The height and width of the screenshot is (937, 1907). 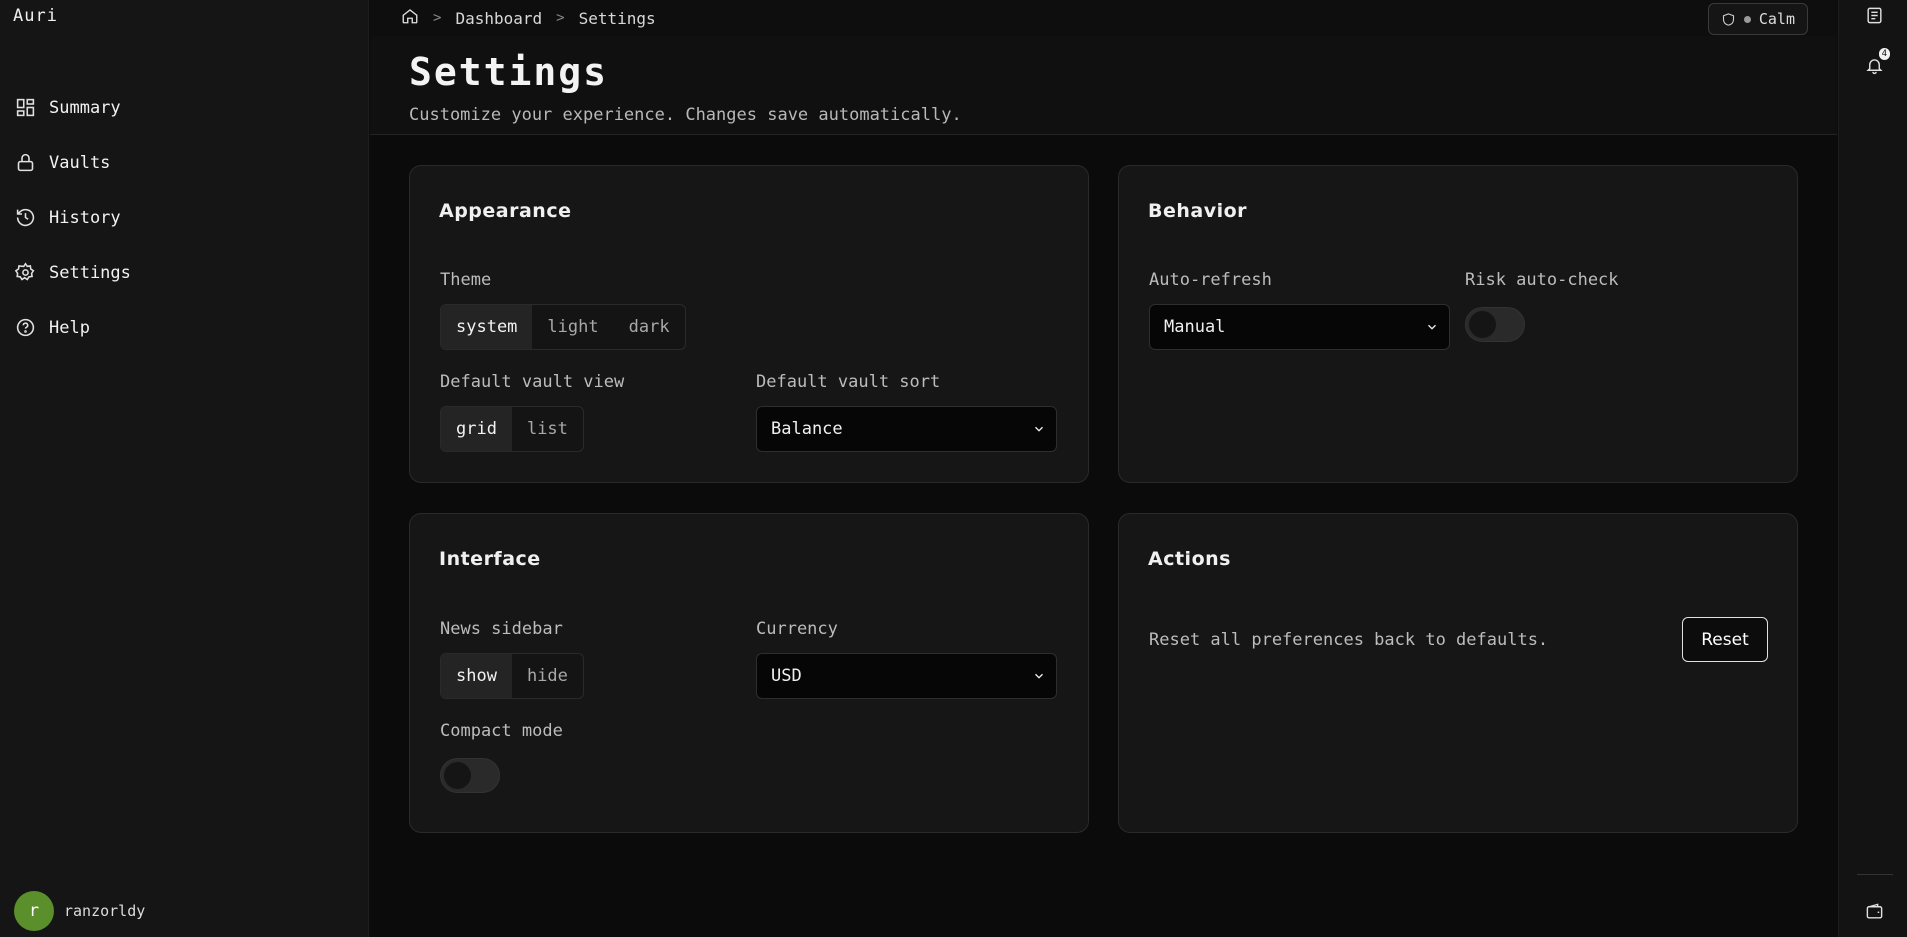 I want to click on risk-check-toggle, so click(x=1495, y=324).